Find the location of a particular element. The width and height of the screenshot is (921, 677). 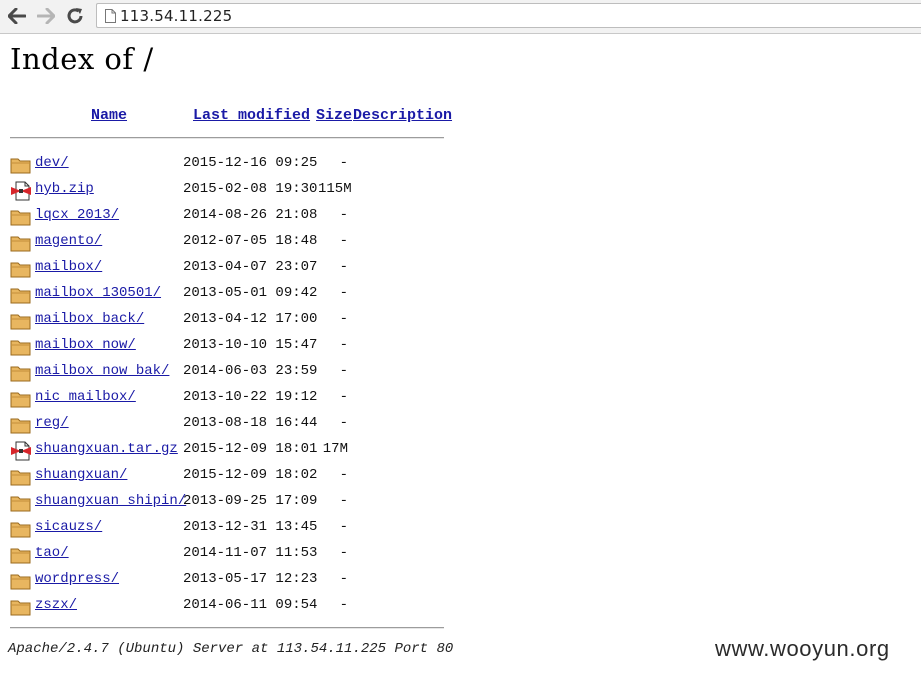

file-link: nic mailbox/ is located at coordinates (85, 397).